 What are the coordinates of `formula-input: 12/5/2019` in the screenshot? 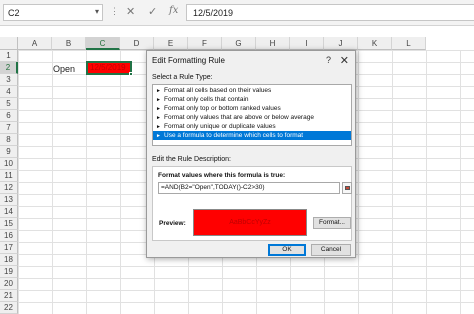 It's located at (330, 12).